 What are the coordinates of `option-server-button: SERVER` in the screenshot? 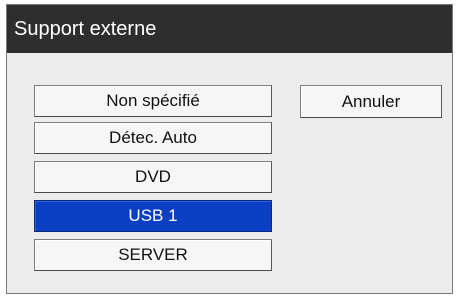 It's located at (153, 255).